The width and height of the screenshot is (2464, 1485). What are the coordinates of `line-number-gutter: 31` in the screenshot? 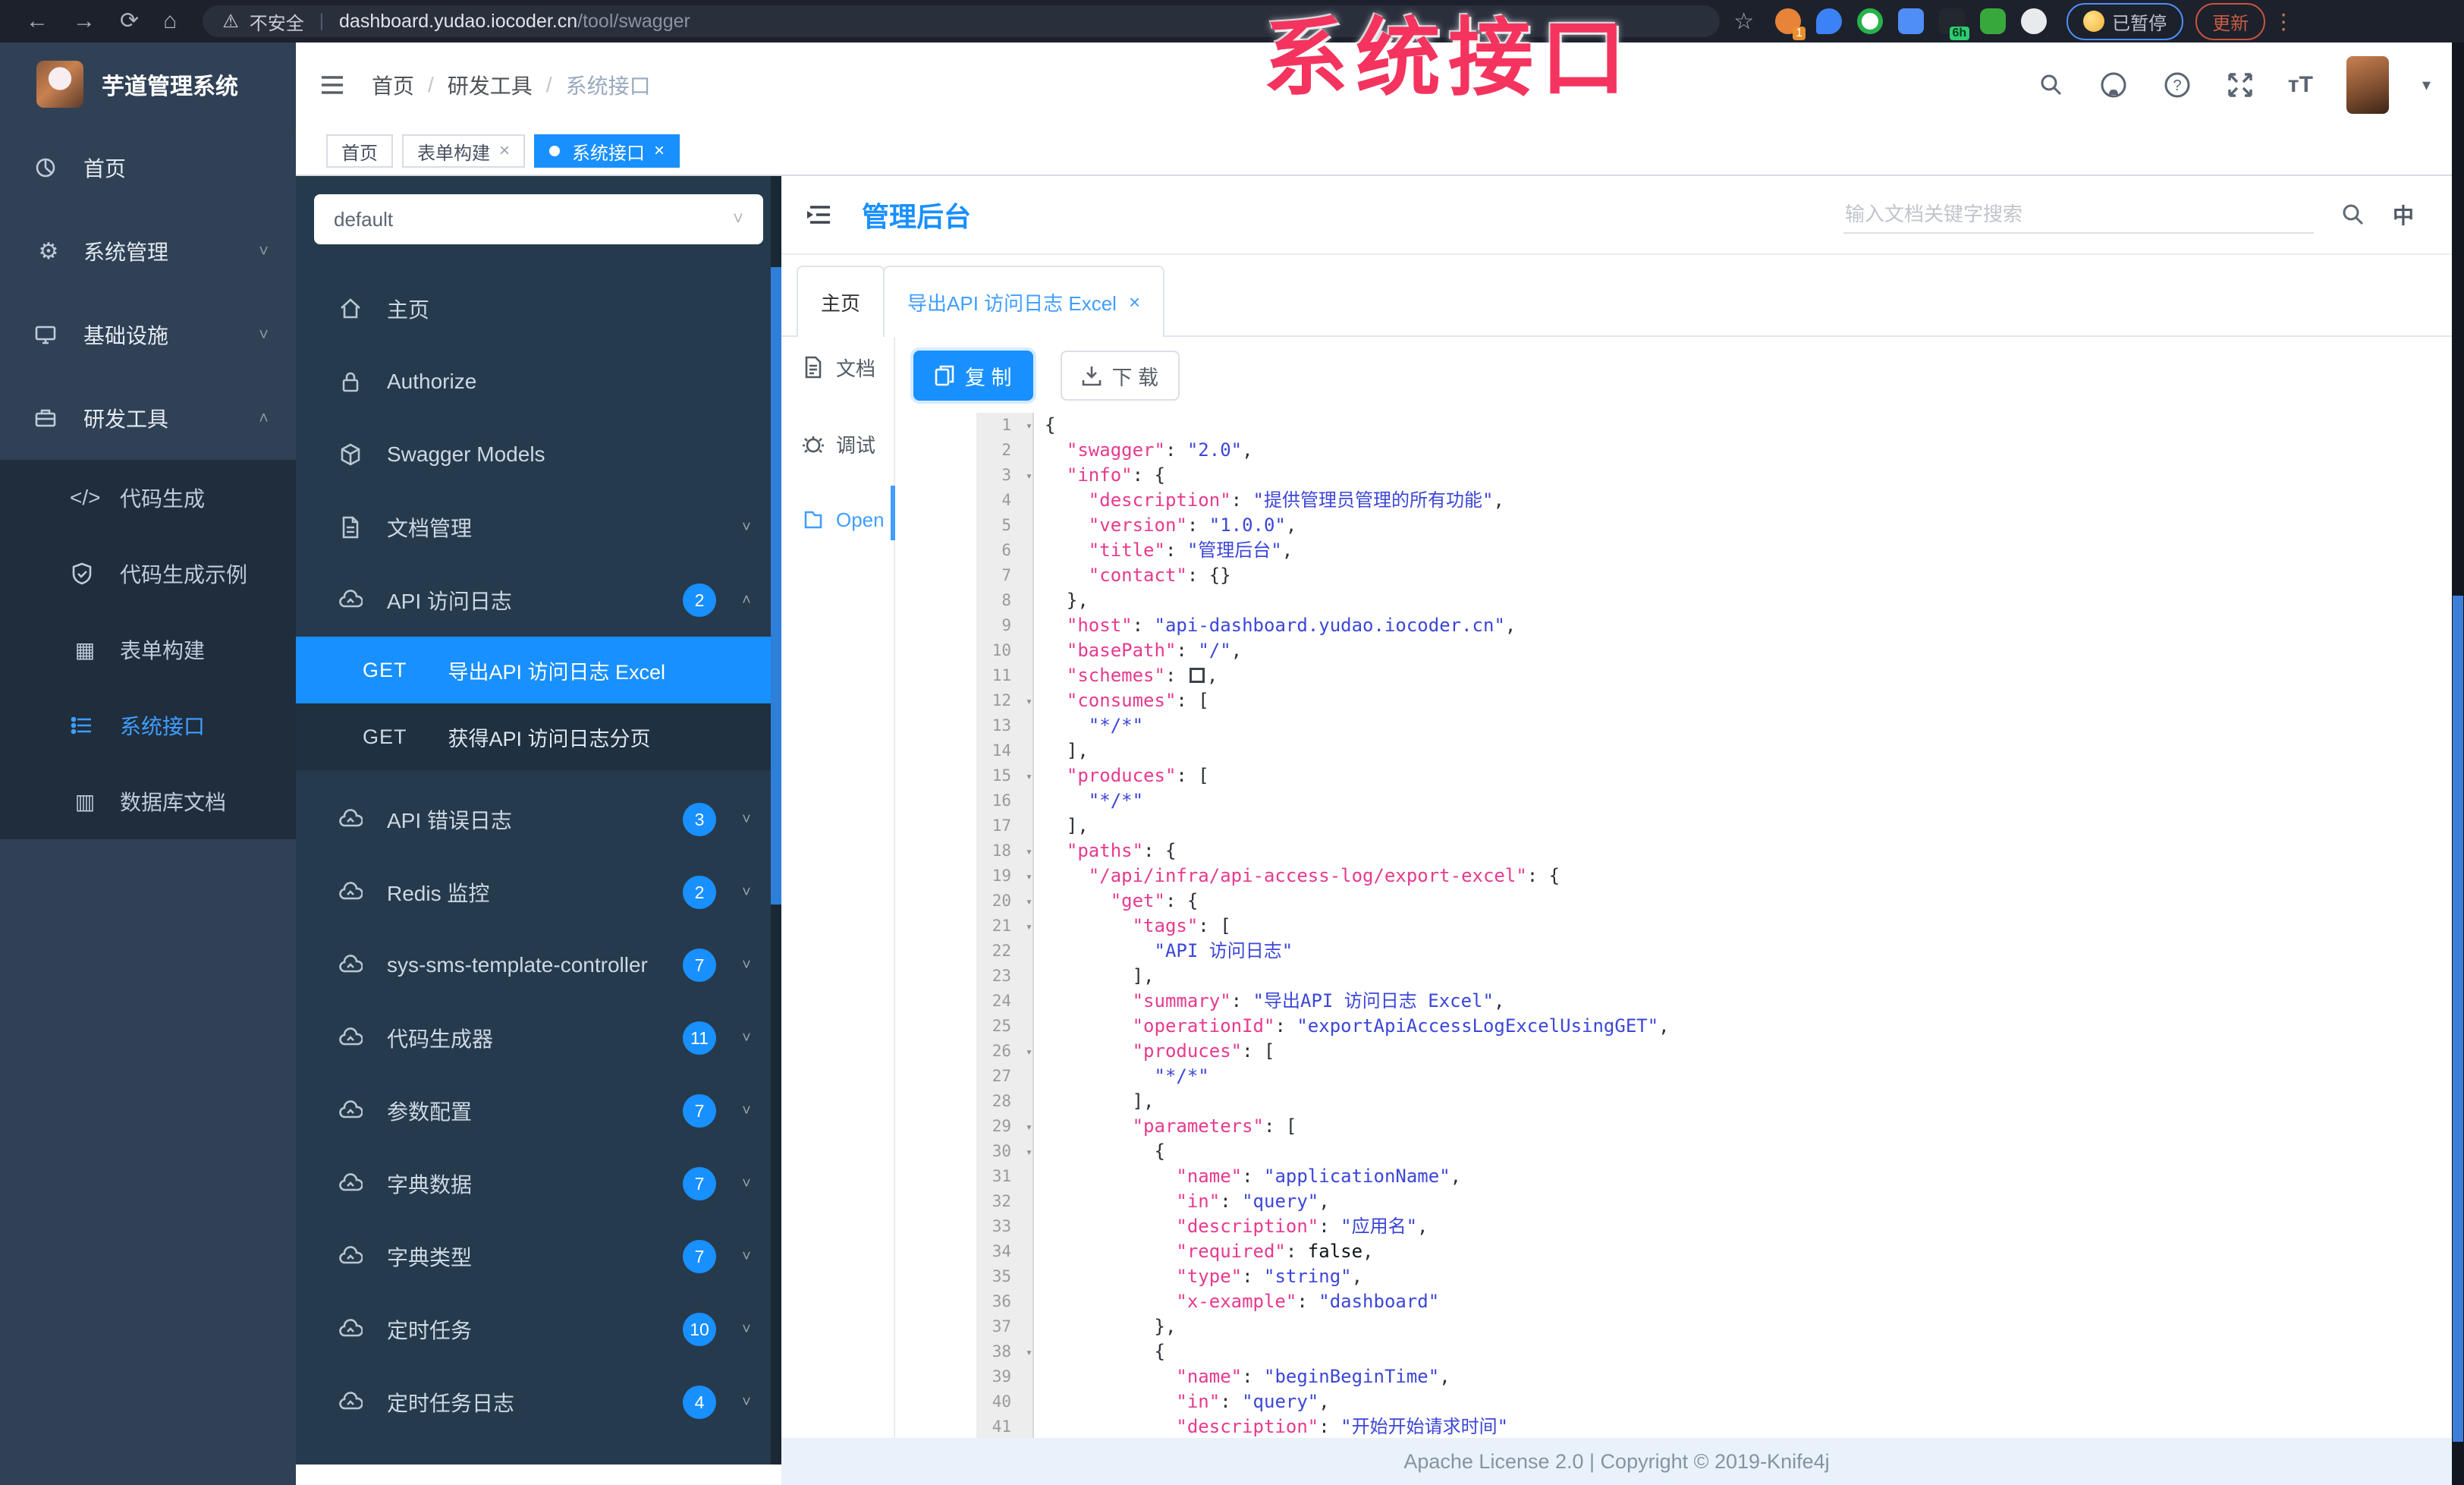 It's located at (1005, 1176).